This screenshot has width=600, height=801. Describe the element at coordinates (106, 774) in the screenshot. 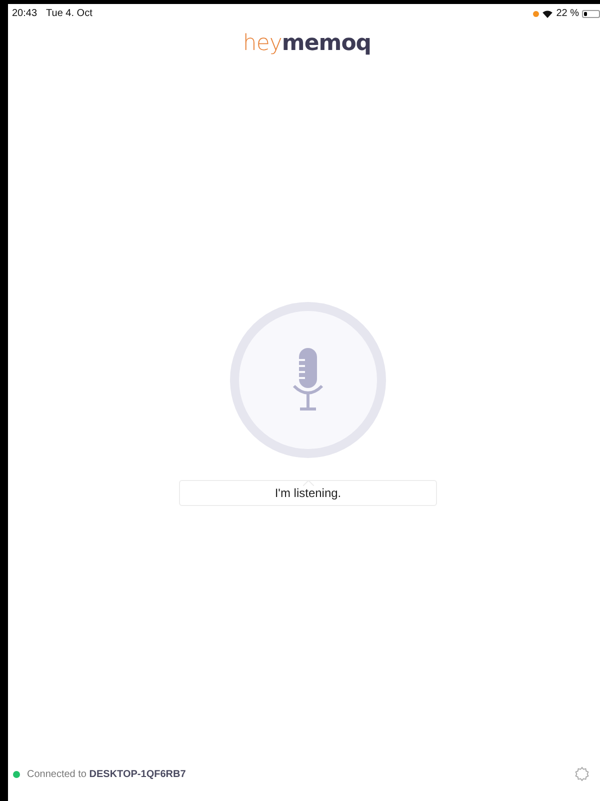

I see `connection-status: Connected to DESKTOP-1QF6RB7` at that location.